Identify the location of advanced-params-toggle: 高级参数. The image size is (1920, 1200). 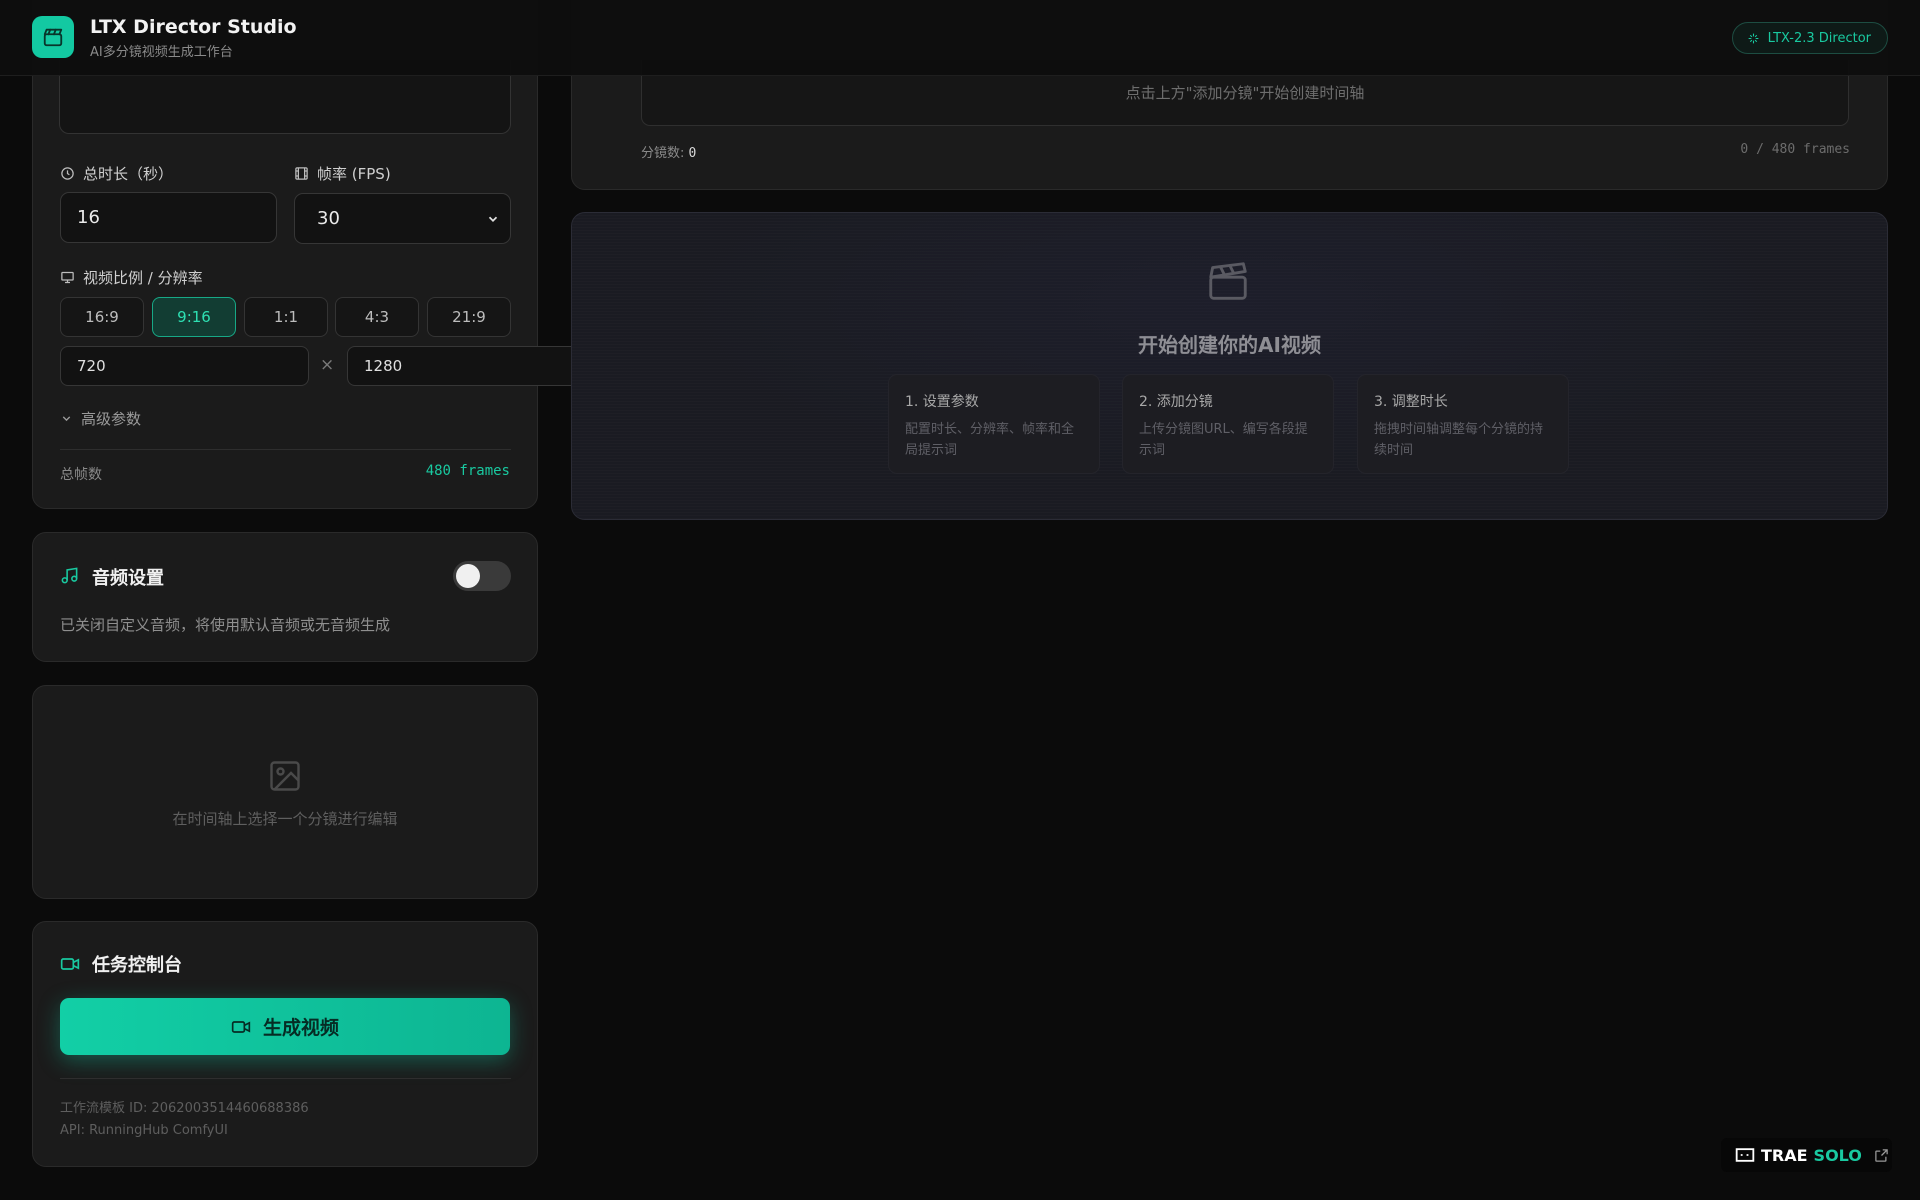
(100, 418).